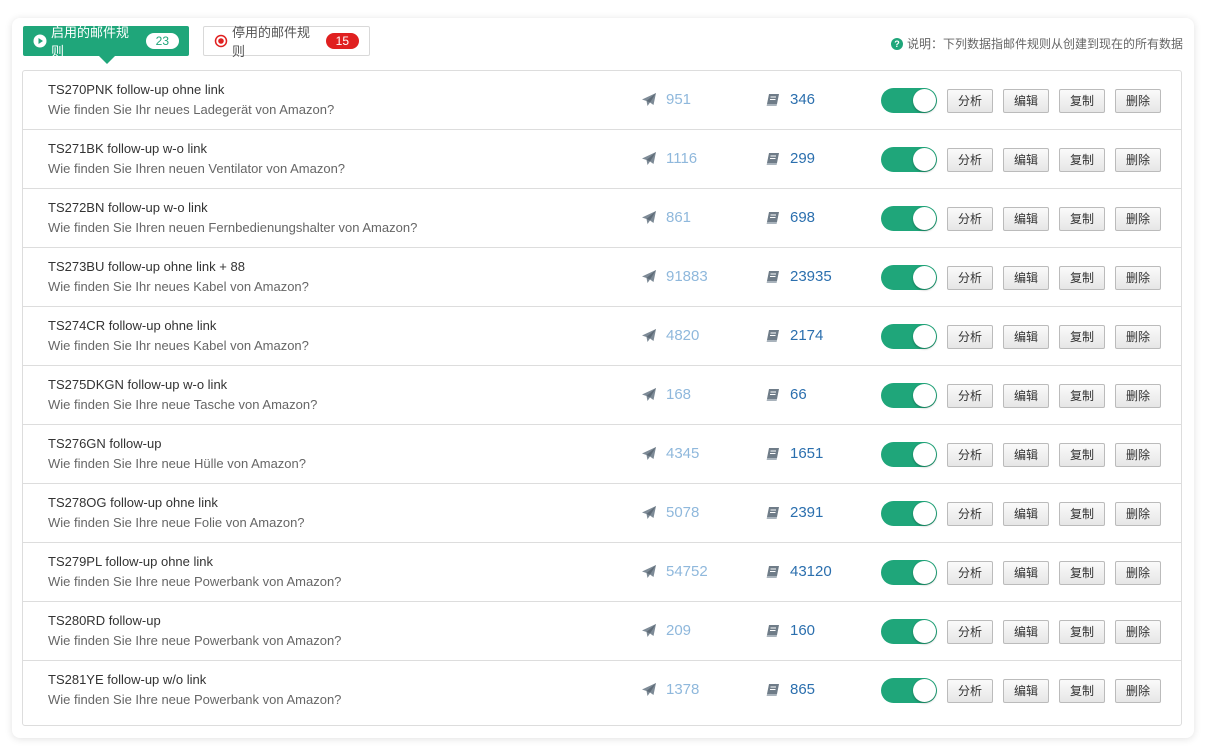  I want to click on play-circle-icon, so click(40, 41).